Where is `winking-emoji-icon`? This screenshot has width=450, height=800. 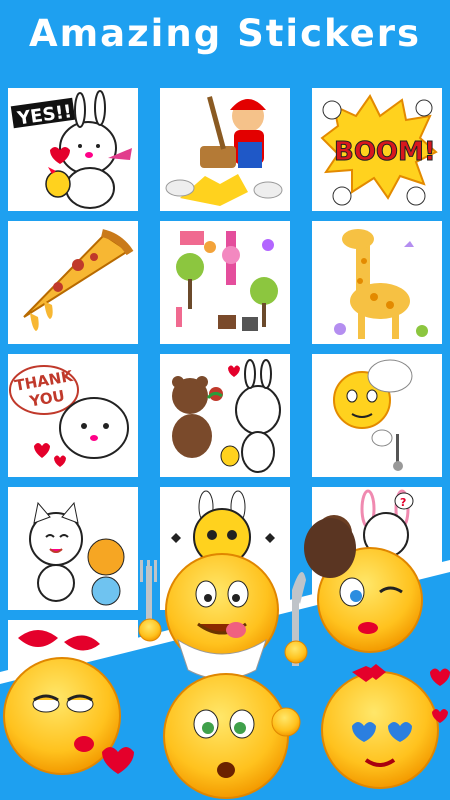 winking-emoji-icon is located at coordinates (363, 585).